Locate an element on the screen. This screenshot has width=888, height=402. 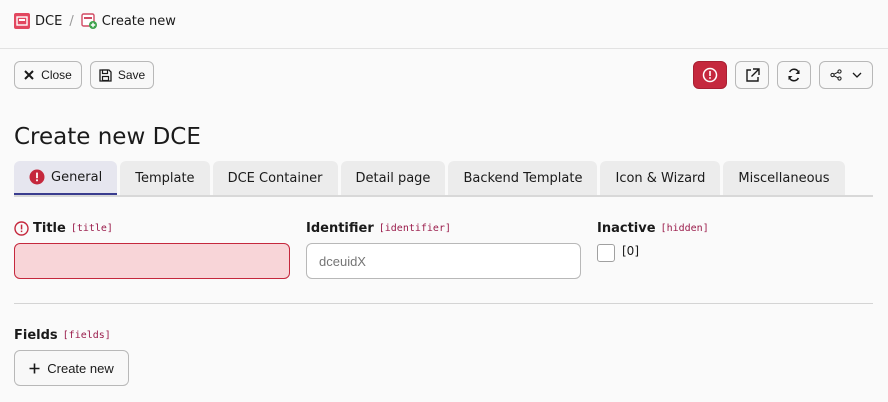
tab-general: General is located at coordinates (66, 178).